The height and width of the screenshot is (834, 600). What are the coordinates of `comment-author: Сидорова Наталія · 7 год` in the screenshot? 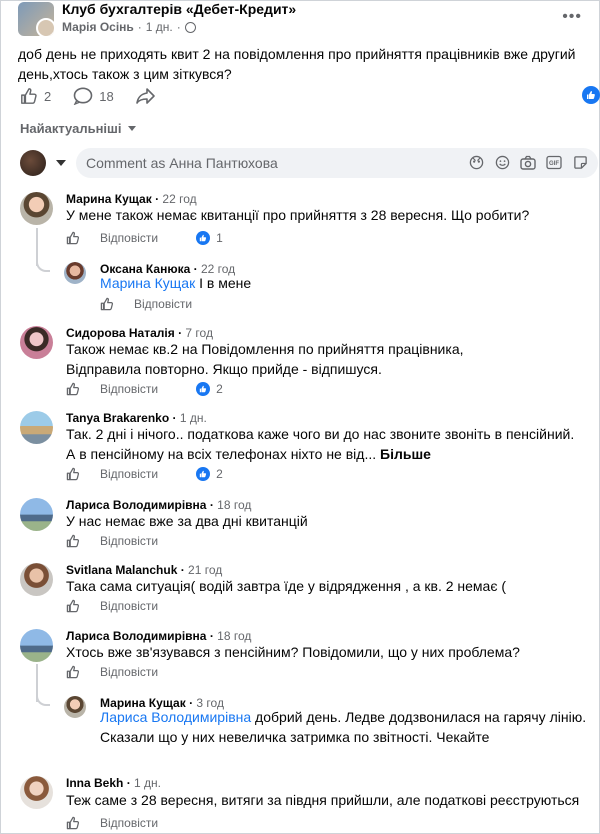 It's located at (139, 333).